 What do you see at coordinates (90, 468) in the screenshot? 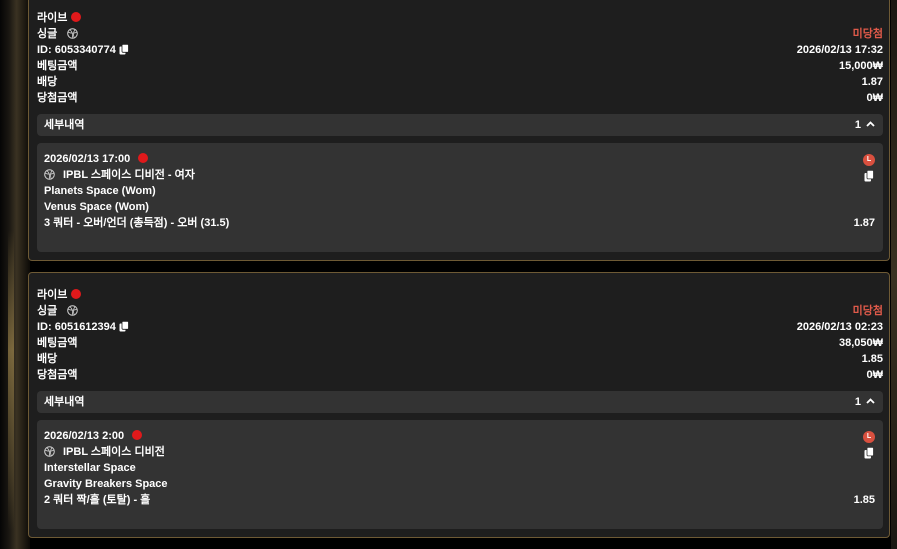
I see `home-team: Interstellar Space` at bounding box center [90, 468].